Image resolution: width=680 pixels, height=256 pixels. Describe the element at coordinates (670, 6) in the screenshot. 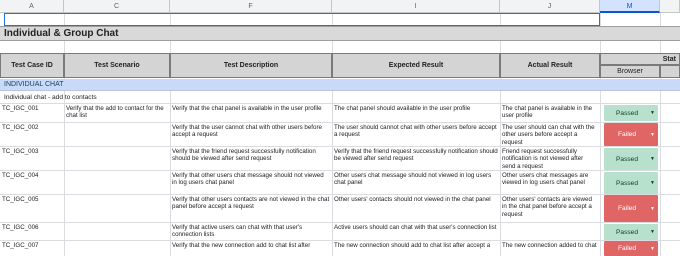

I see `column-header-next` at that location.